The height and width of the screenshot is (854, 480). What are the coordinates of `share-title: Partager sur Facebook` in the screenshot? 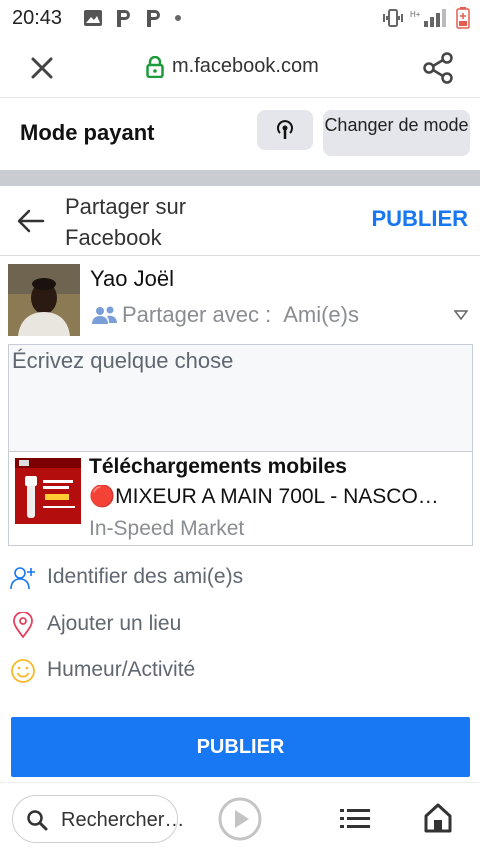 It's located at (126, 222).